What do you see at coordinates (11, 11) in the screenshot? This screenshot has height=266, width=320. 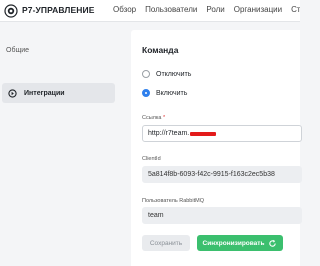 I see `r7-logo-icon` at bounding box center [11, 11].